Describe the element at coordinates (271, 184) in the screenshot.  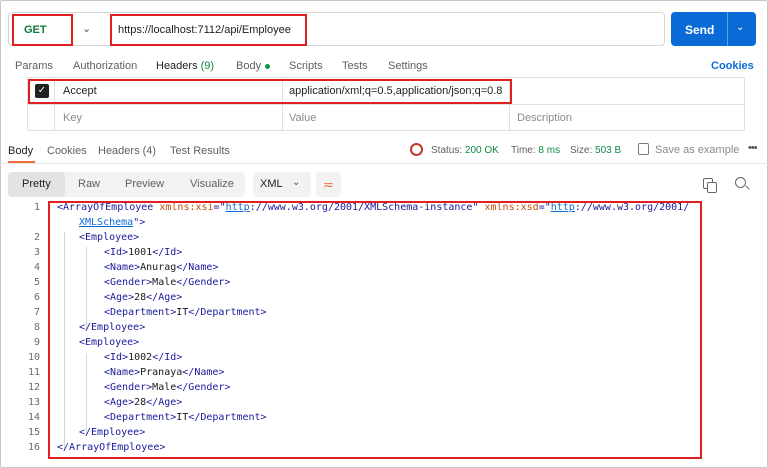
I see `format-label: XML` at that location.